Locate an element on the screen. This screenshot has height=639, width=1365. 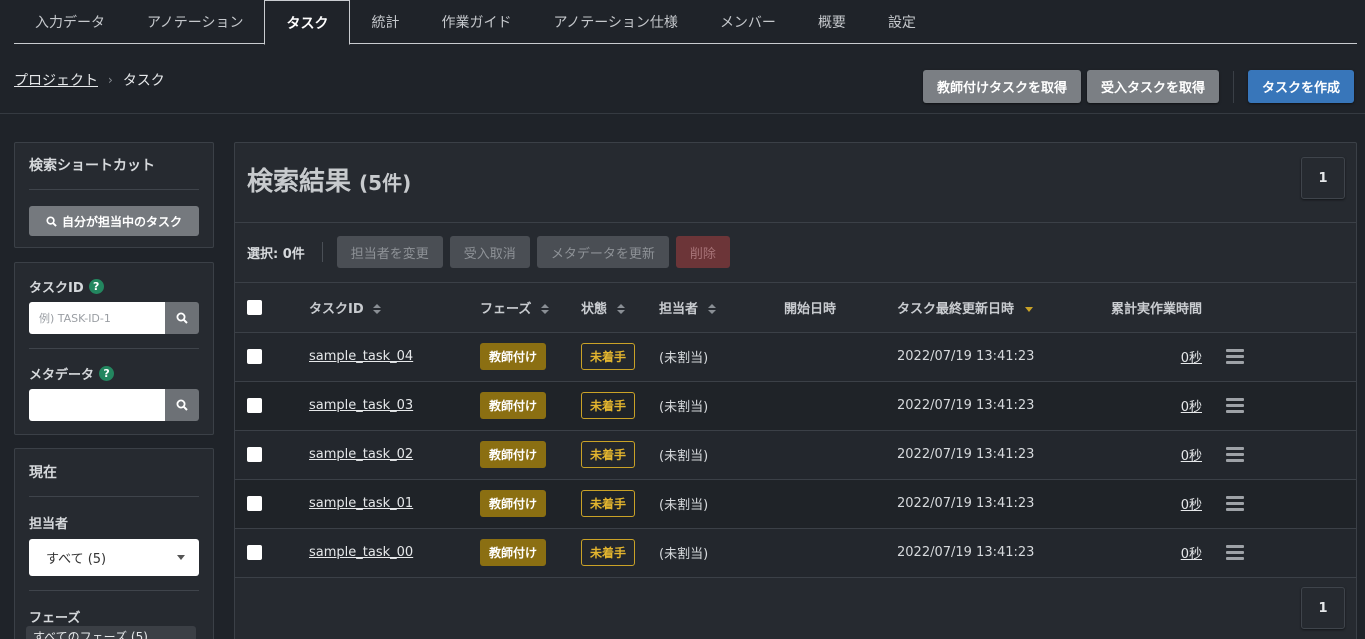
task-id-cell: sample_task_00 is located at coordinates (394, 553).